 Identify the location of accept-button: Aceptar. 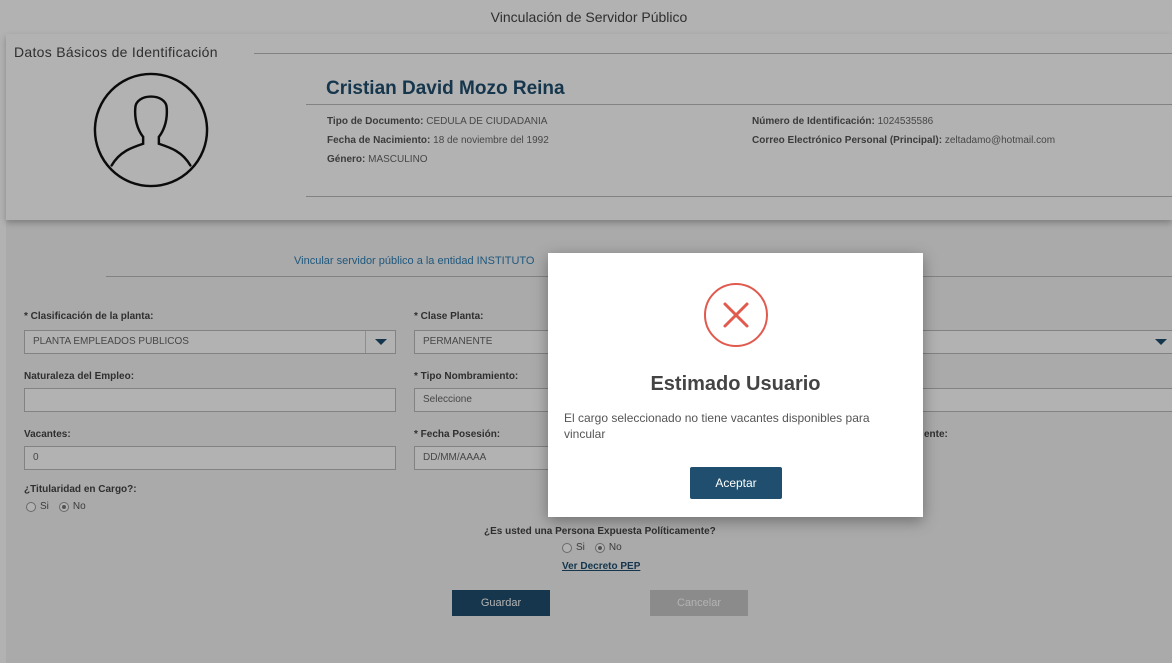
(736, 483).